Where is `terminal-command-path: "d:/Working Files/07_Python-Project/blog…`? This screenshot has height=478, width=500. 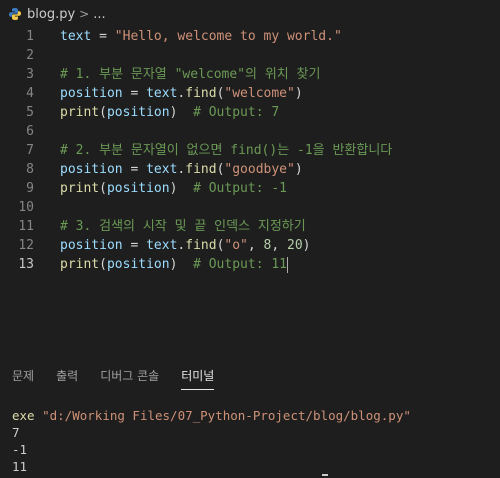
terminal-command-path: "d:/Working Files/07_Python-Project/blog… is located at coordinates (226, 415).